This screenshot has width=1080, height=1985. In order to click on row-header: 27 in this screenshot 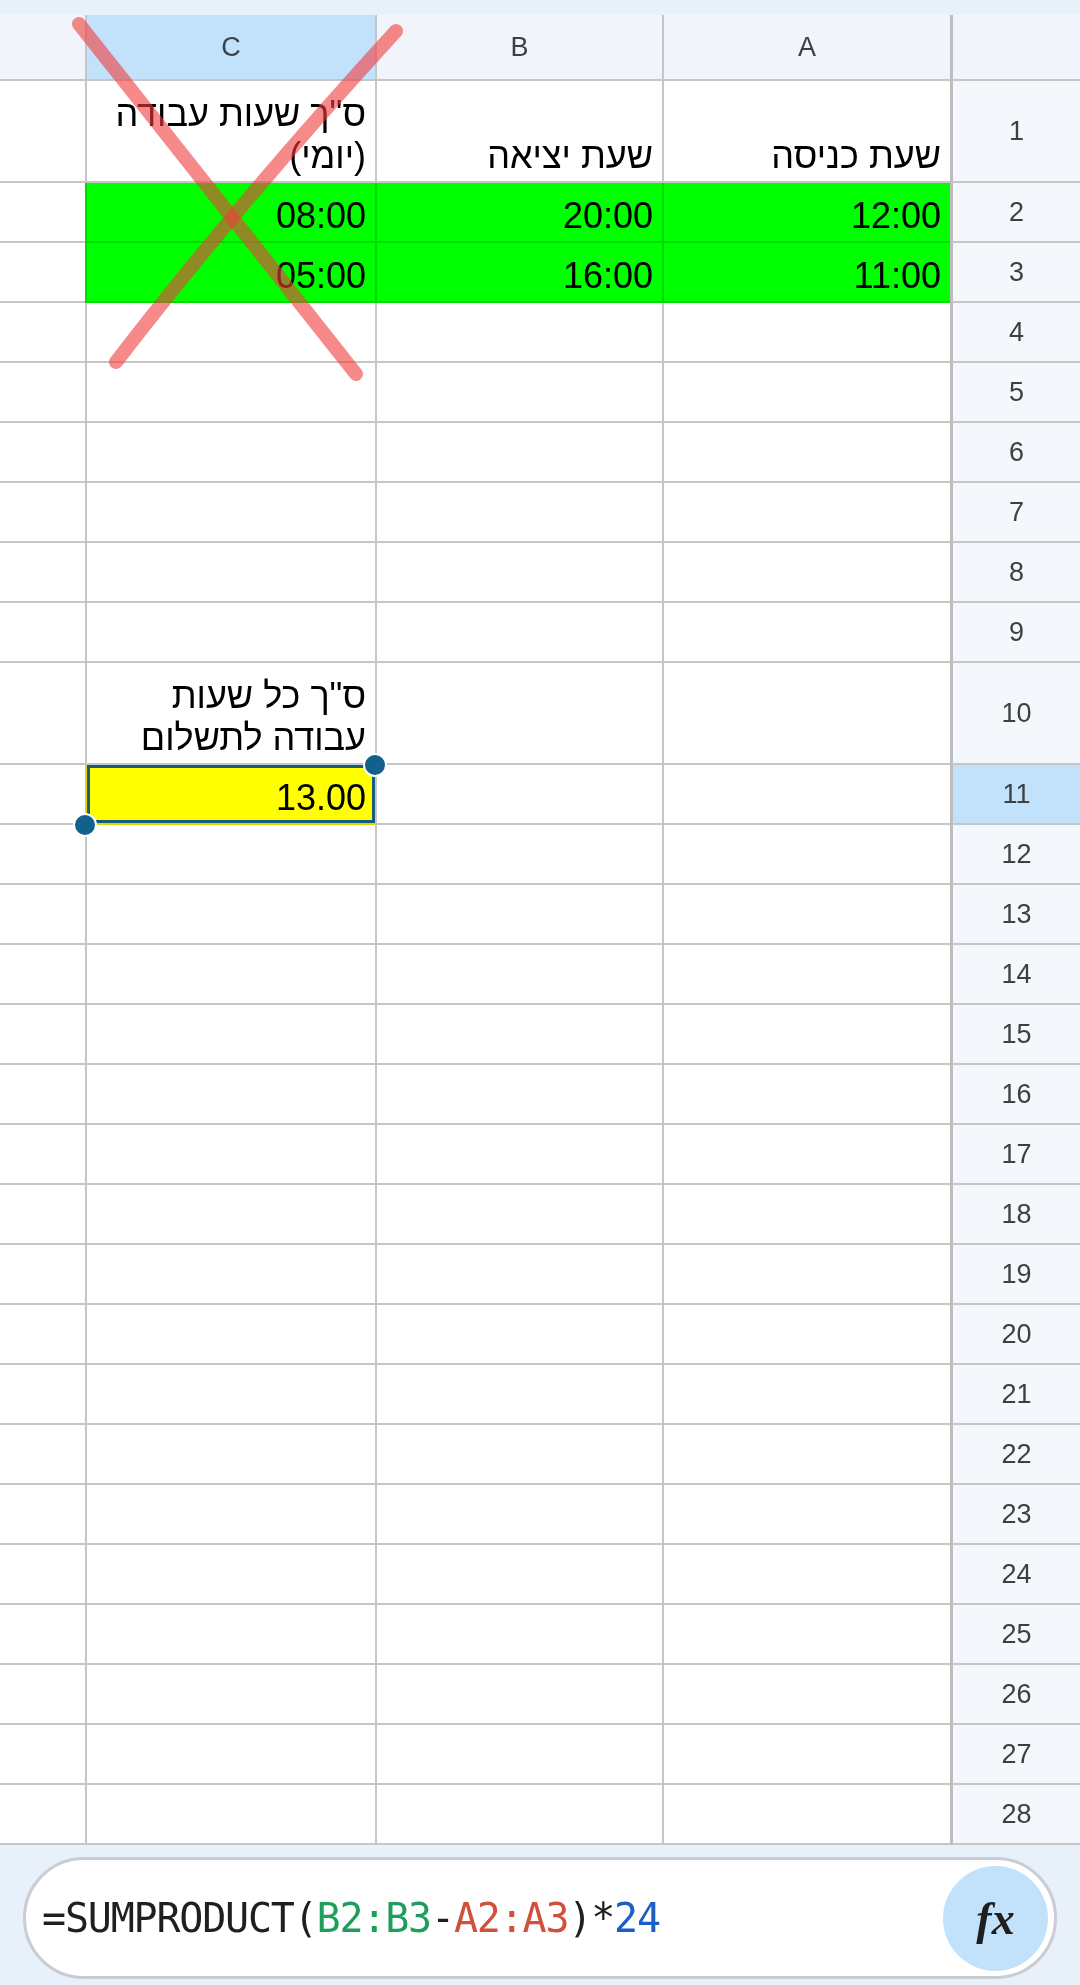, I will do `click(1015, 1755)`.